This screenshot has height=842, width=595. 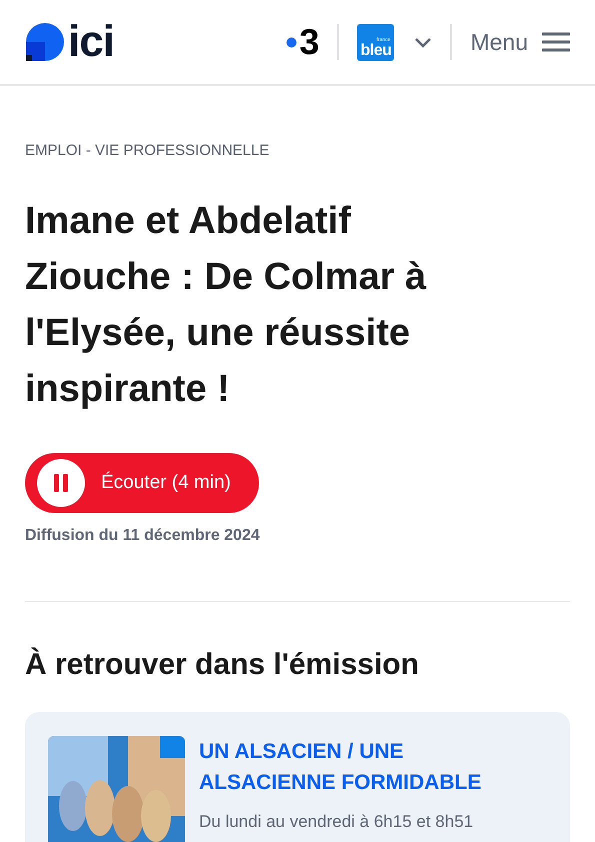 I want to click on menu-button: Menu, so click(x=520, y=42).